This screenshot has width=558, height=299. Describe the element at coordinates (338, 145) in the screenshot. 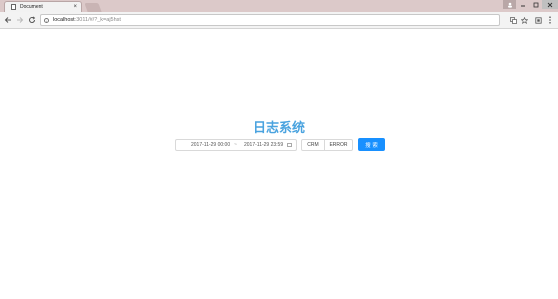

I see `filter-error-button: ERROR` at that location.